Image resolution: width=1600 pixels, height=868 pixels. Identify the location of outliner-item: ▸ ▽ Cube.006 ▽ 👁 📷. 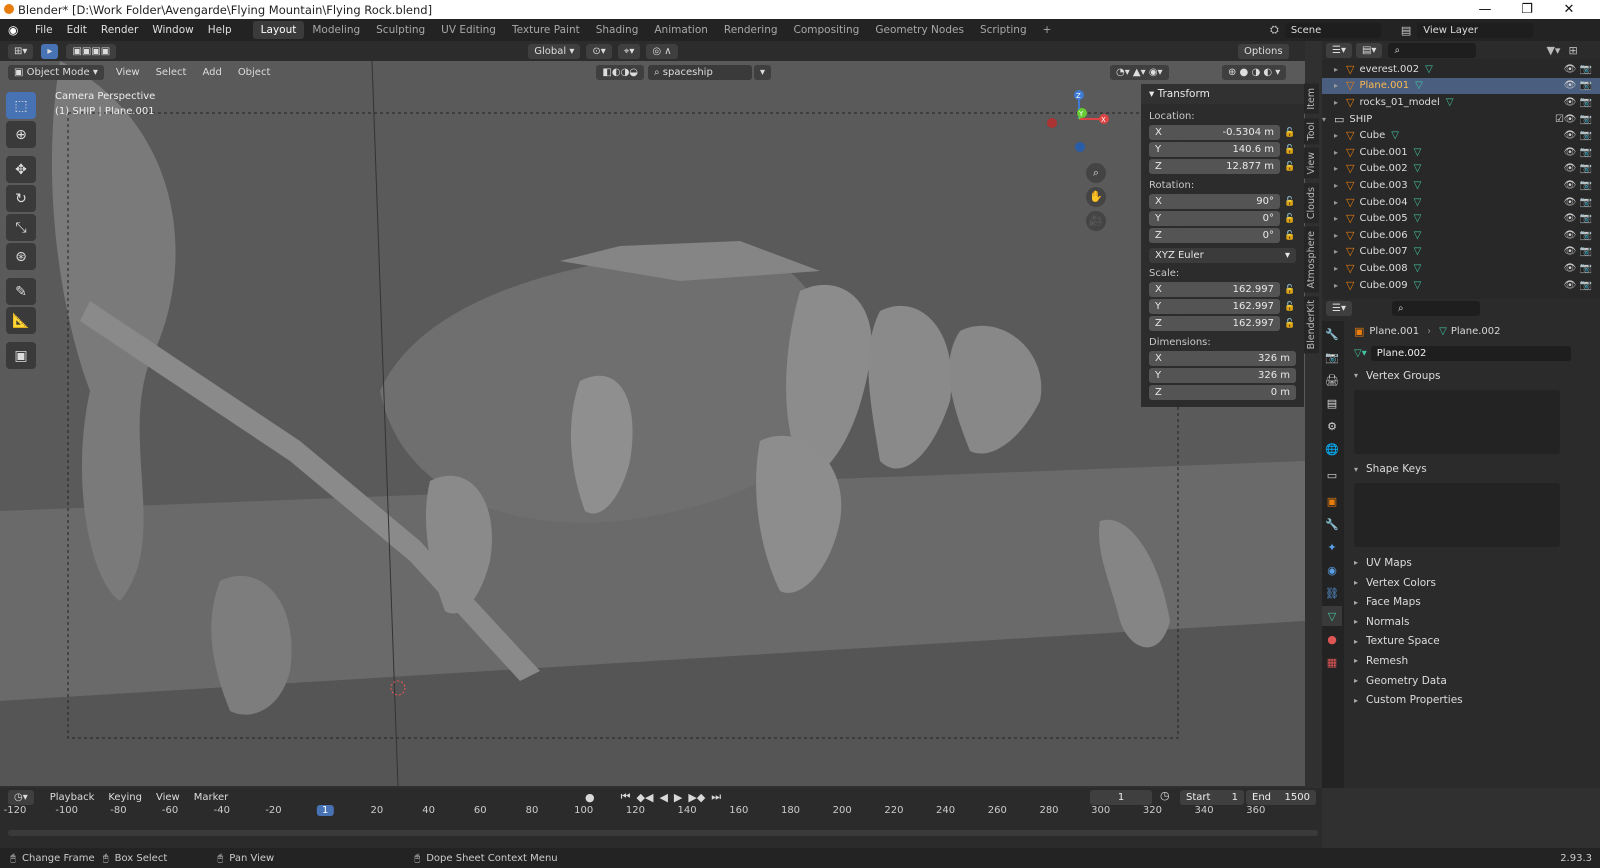
(1461, 235).